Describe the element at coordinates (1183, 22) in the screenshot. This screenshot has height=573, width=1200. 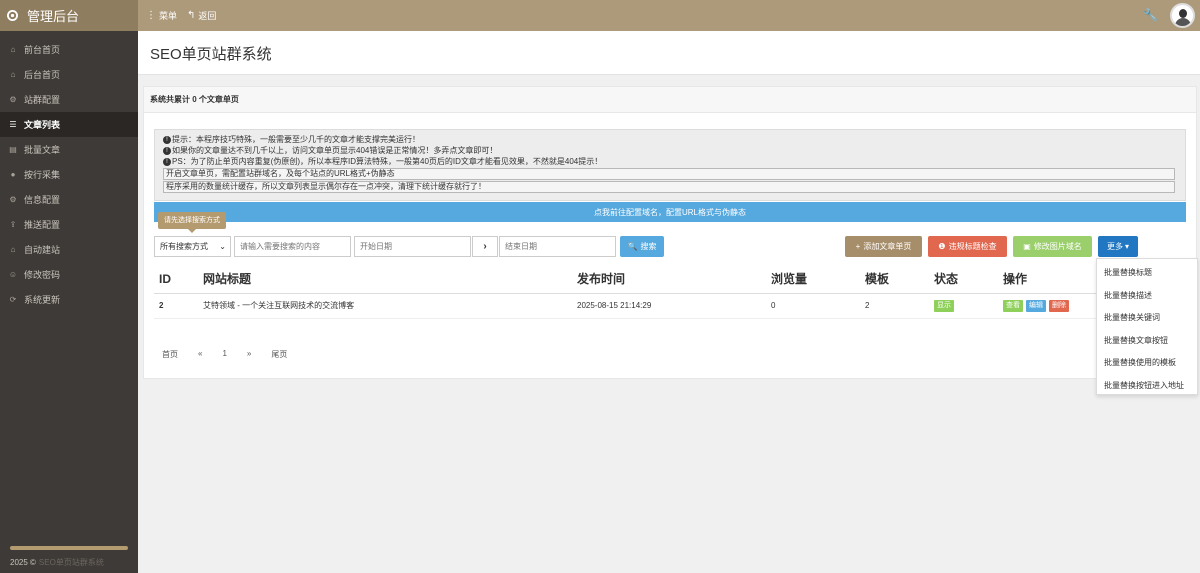
I see `avatar-body` at that location.